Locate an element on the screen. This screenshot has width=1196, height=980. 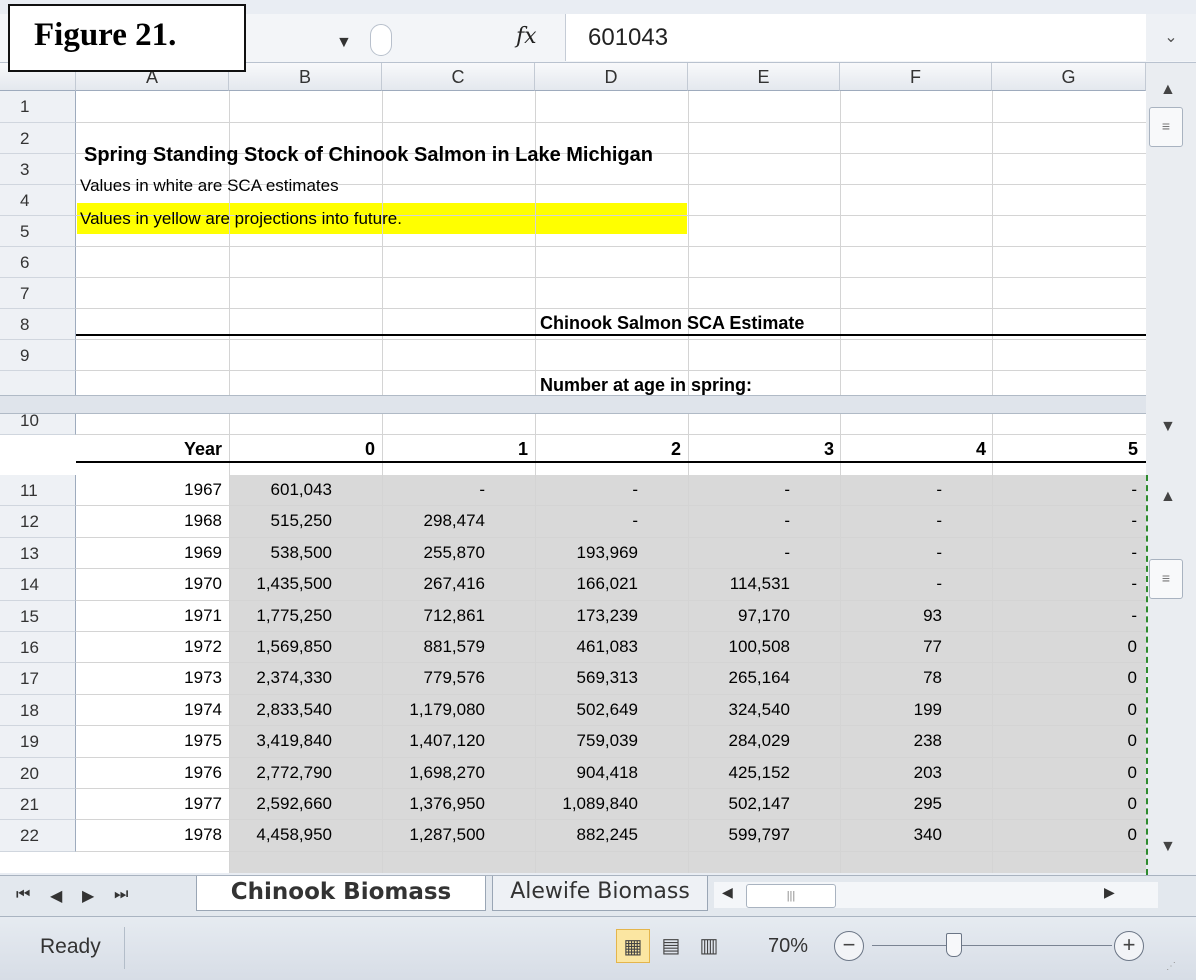
vertical-scrollbar: ▲ ≡ ▼ ▲ ≡ ▼ is located at coordinates (1171, 468).